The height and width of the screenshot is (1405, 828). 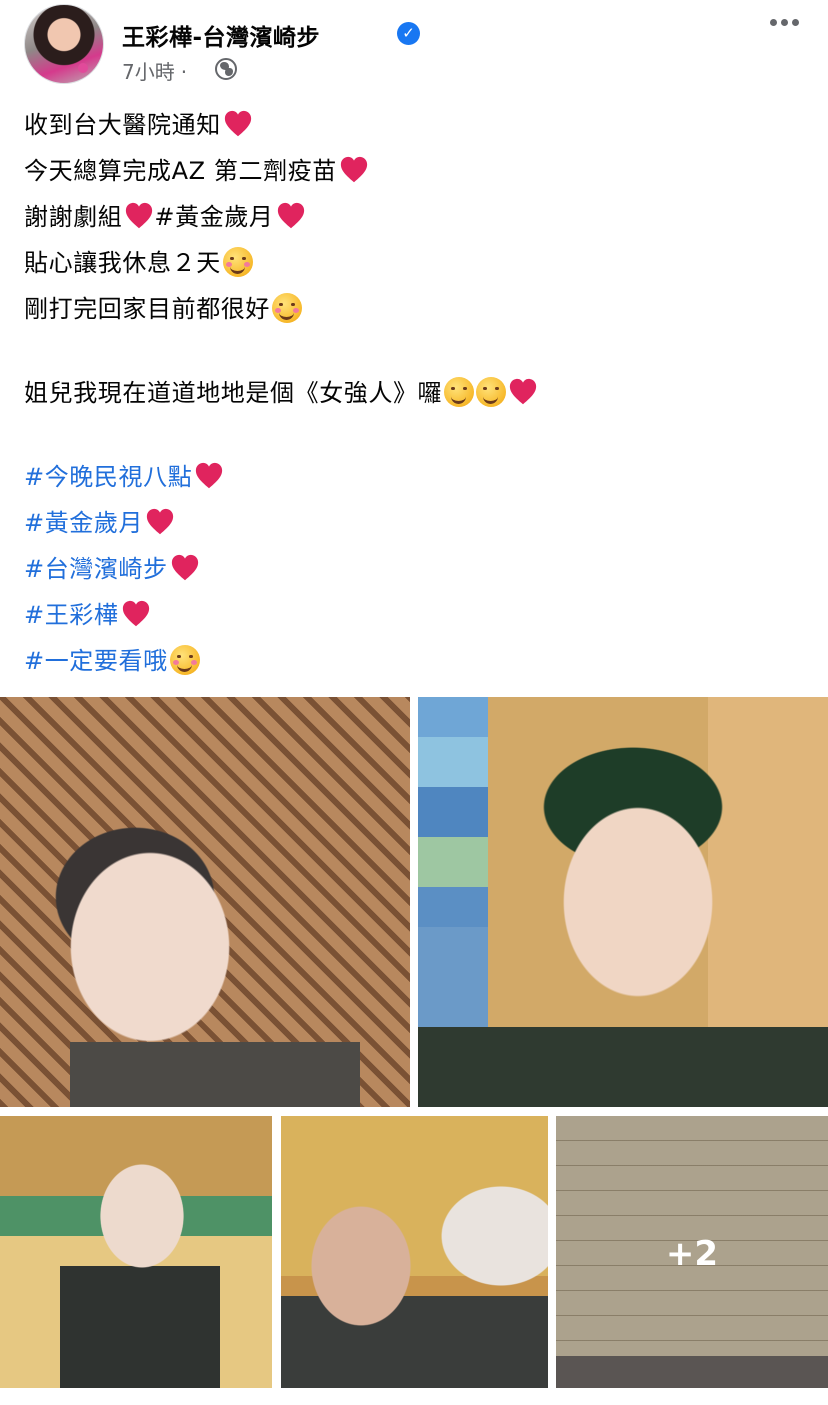 What do you see at coordinates (419, 309) in the screenshot?
I see `text-line: 剛打完回家目前都很好` at bounding box center [419, 309].